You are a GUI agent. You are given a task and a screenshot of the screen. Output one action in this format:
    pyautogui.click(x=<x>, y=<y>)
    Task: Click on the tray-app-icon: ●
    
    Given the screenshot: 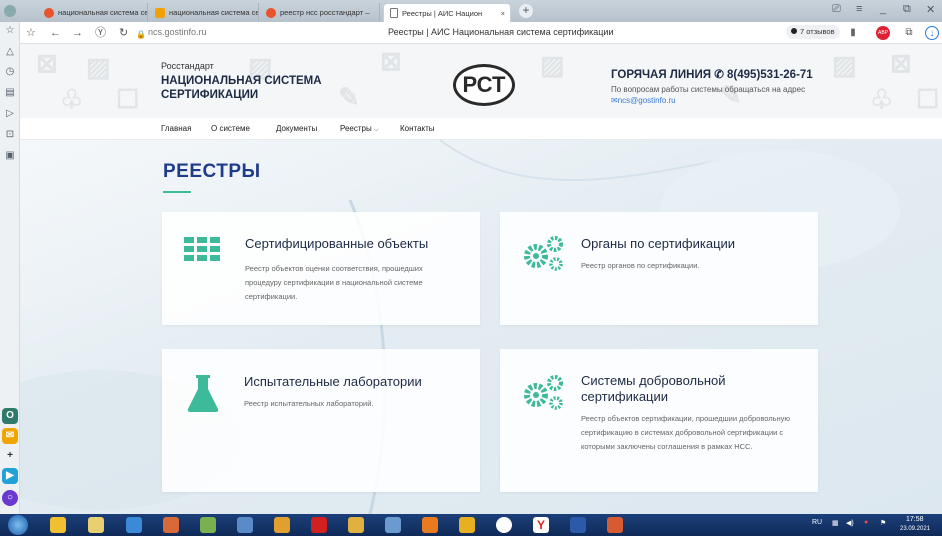 What is the action you would take?
    pyautogui.click(x=866, y=522)
    